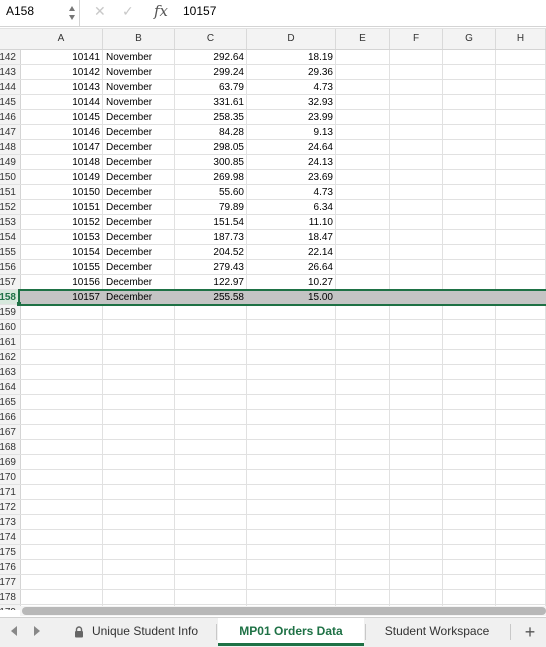 Image resolution: width=546 pixels, height=647 pixels. What do you see at coordinates (469, 39) in the screenshot?
I see `column-header-g: G` at bounding box center [469, 39].